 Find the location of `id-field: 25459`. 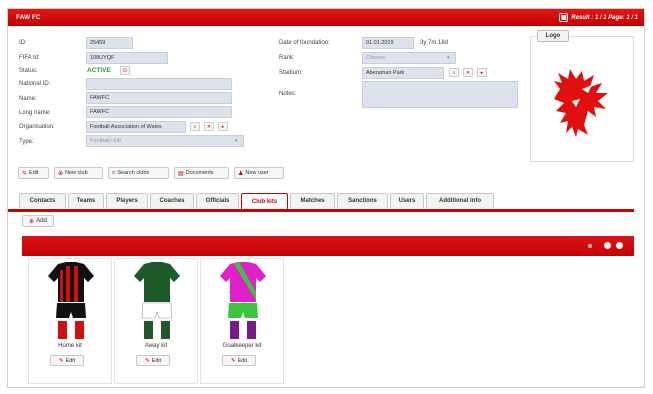

id-field: 25459 is located at coordinates (109, 43).